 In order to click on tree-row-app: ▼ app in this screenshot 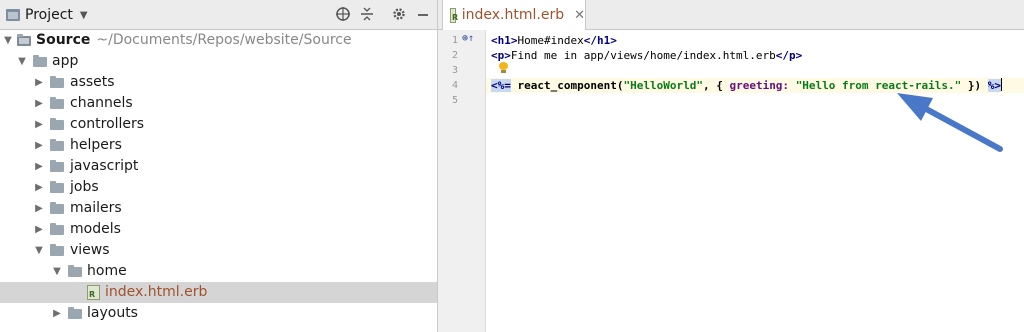, I will do `click(218, 61)`.